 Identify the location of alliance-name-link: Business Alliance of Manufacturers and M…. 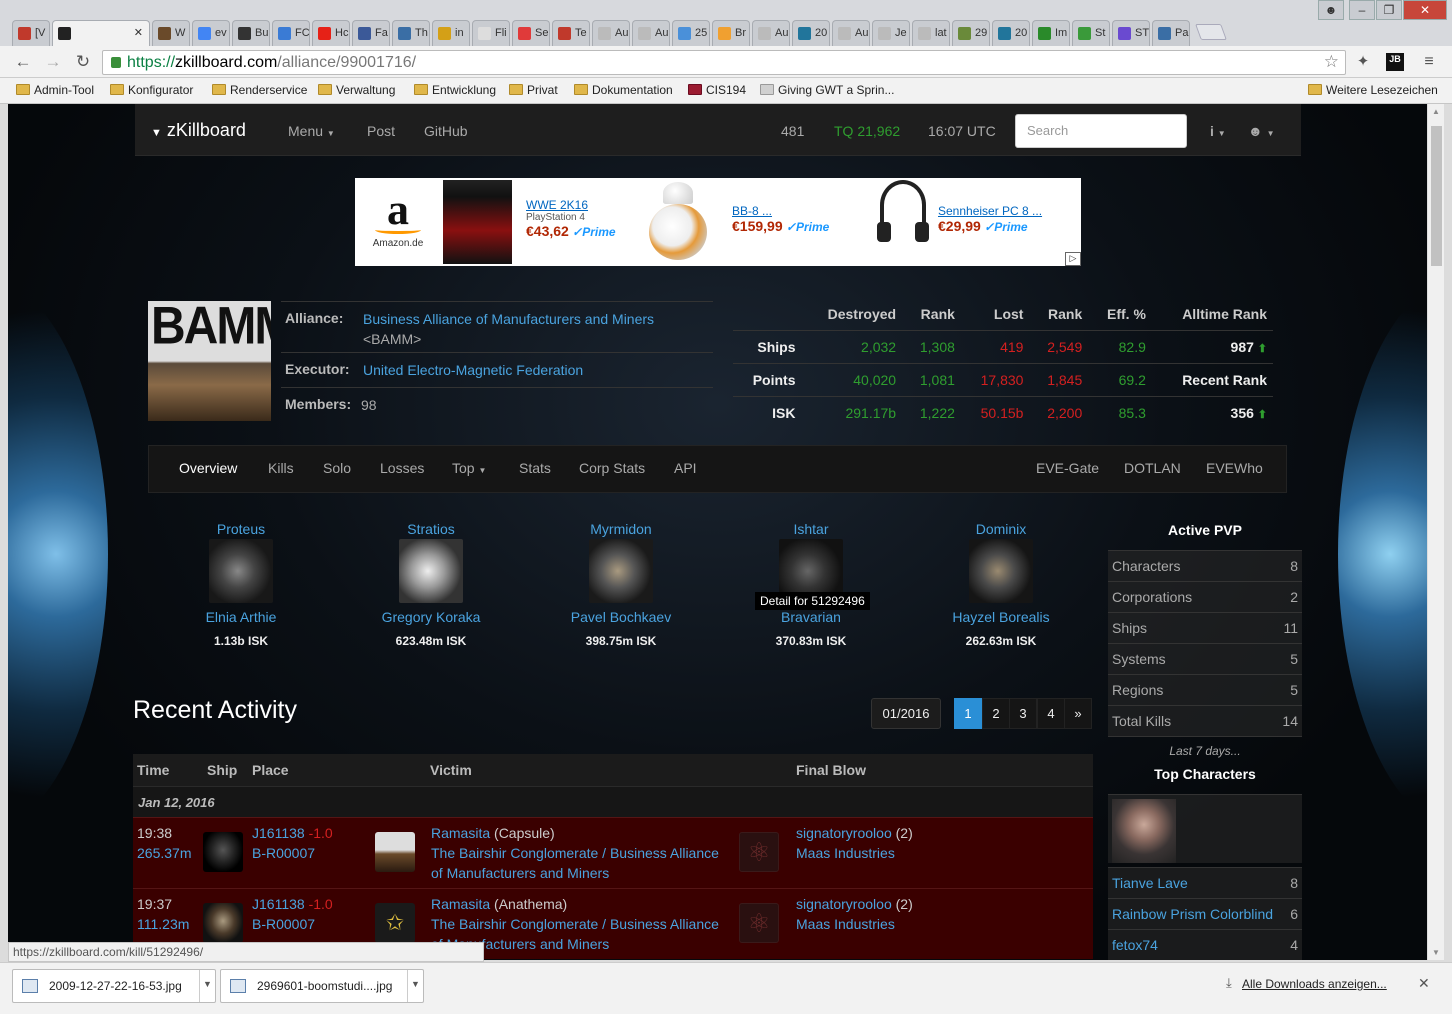
(508, 319).